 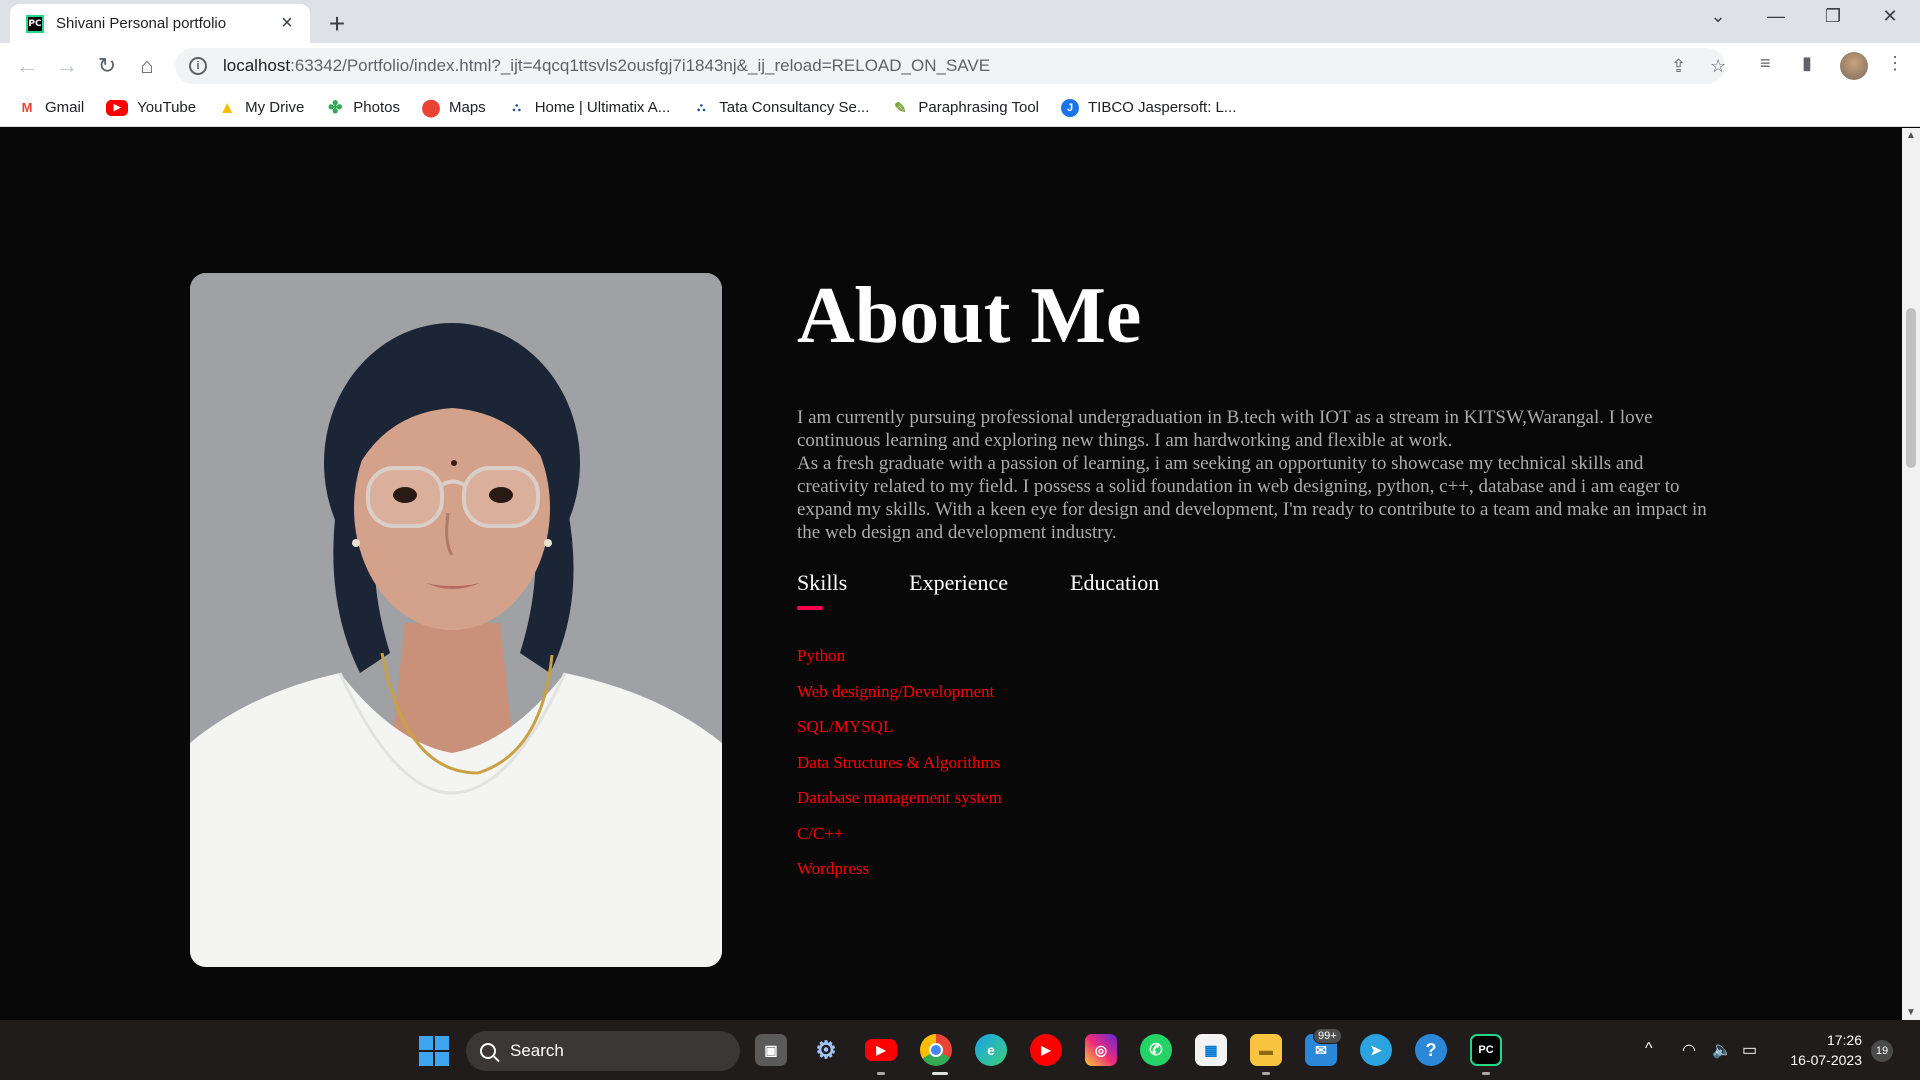 I want to click on bookmark-paraphrasing-tool: ✎ Paraphrasing Tool, so click(x=965, y=108).